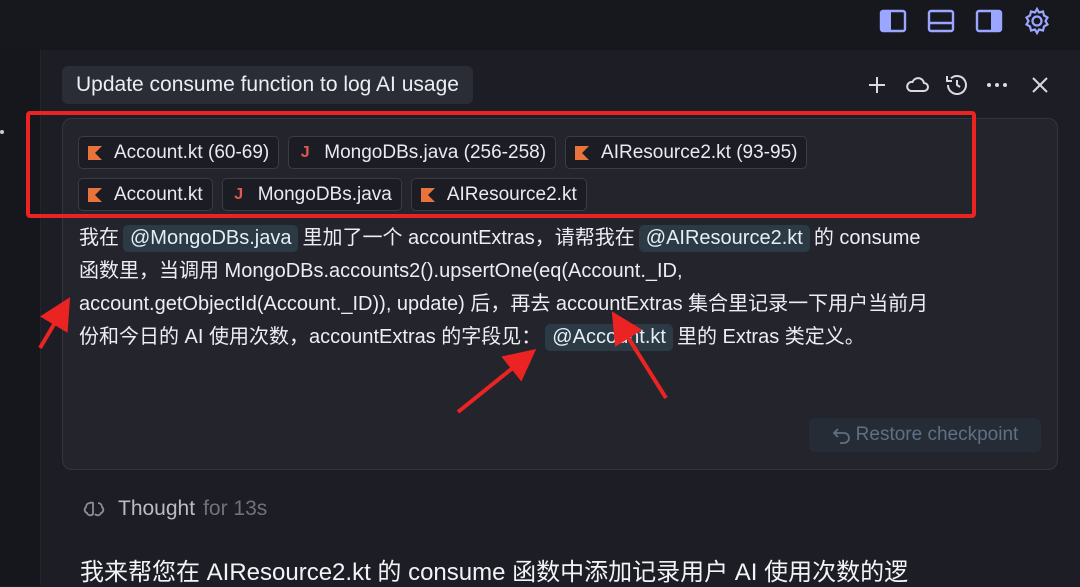  I want to click on close-icon, so click(1040, 85).